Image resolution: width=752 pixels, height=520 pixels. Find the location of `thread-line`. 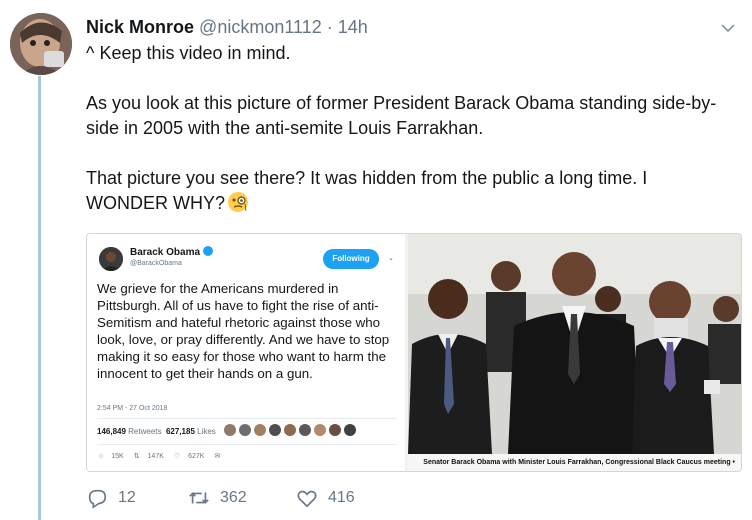

thread-line is located at coordinates (39, 298).